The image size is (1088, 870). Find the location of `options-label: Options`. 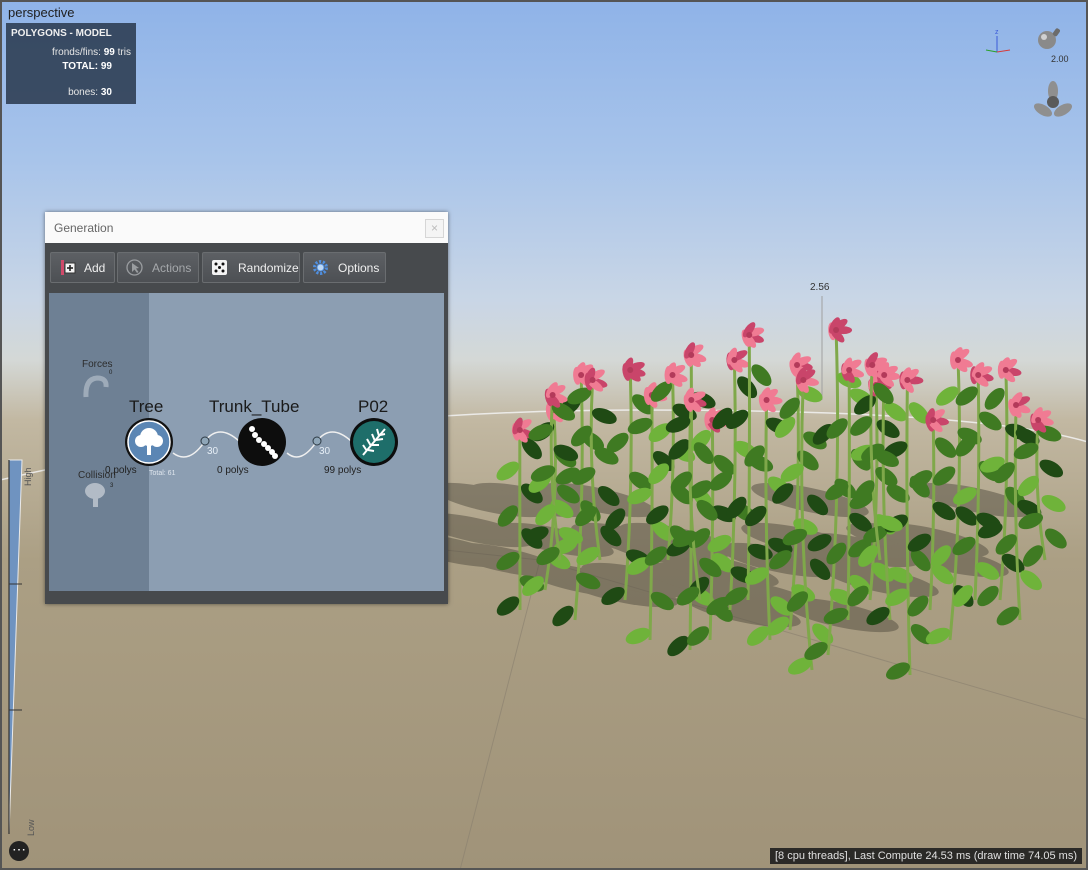

options-label: Options is located at coordinates (359, 268).